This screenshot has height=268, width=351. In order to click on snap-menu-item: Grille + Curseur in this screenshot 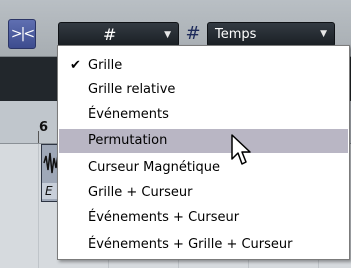, I will do `click(203, 193)`.